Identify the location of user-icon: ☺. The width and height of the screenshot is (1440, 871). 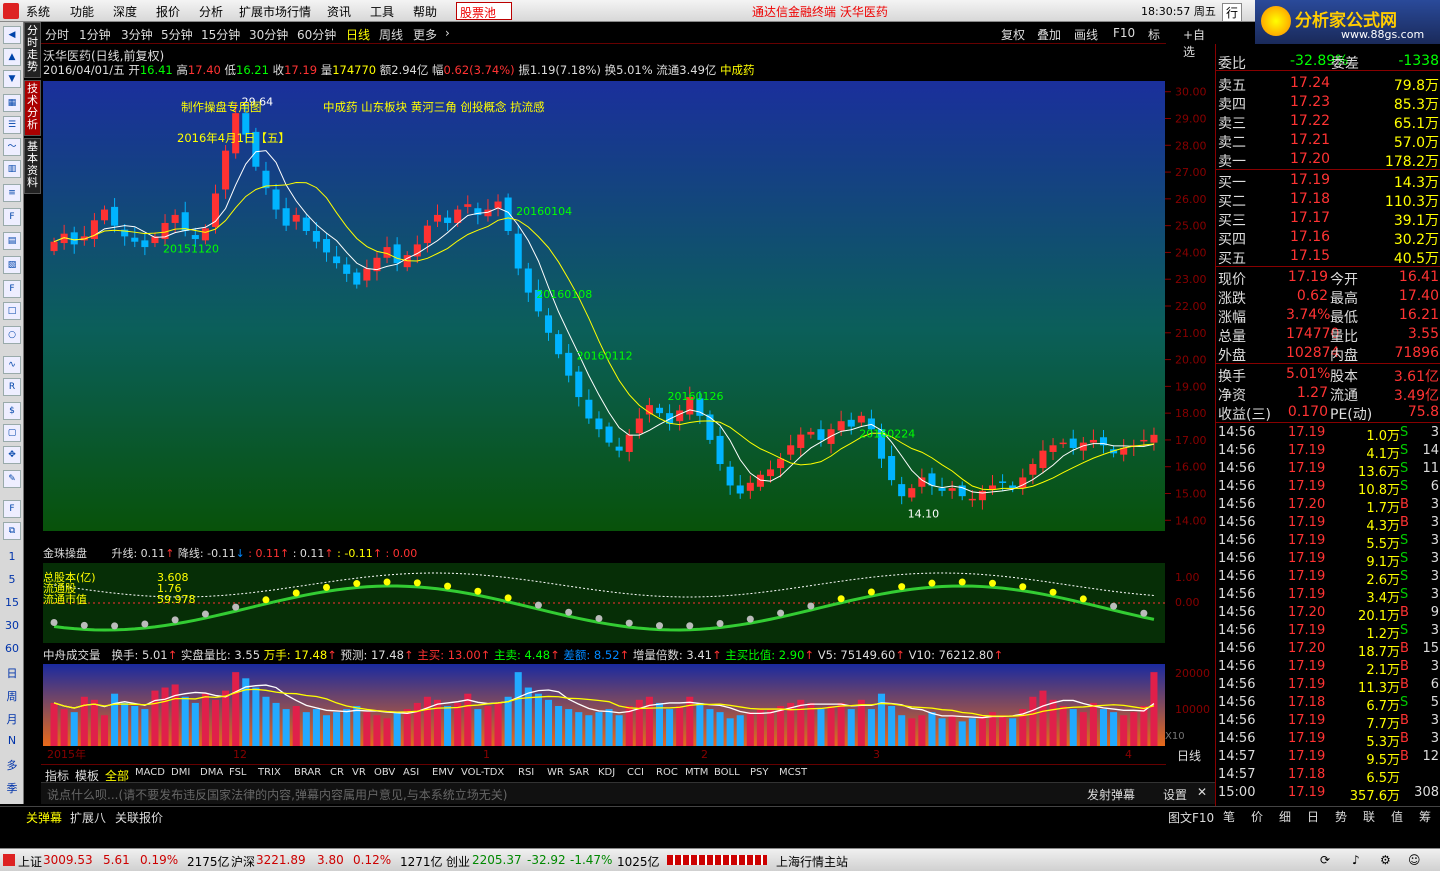
(1414, 860).